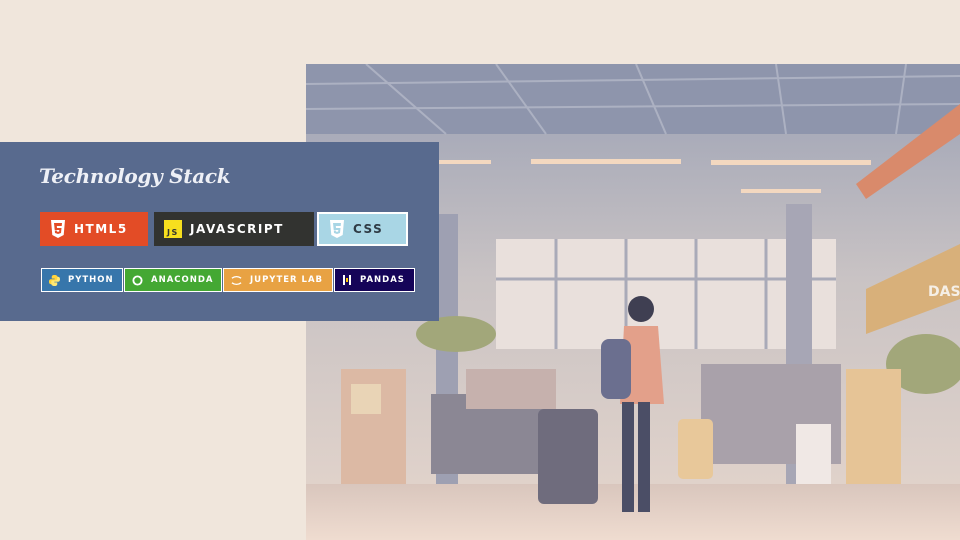 The image size is (960, 540). I want to click on panel-title: Technology Stack, so click(135, 176).